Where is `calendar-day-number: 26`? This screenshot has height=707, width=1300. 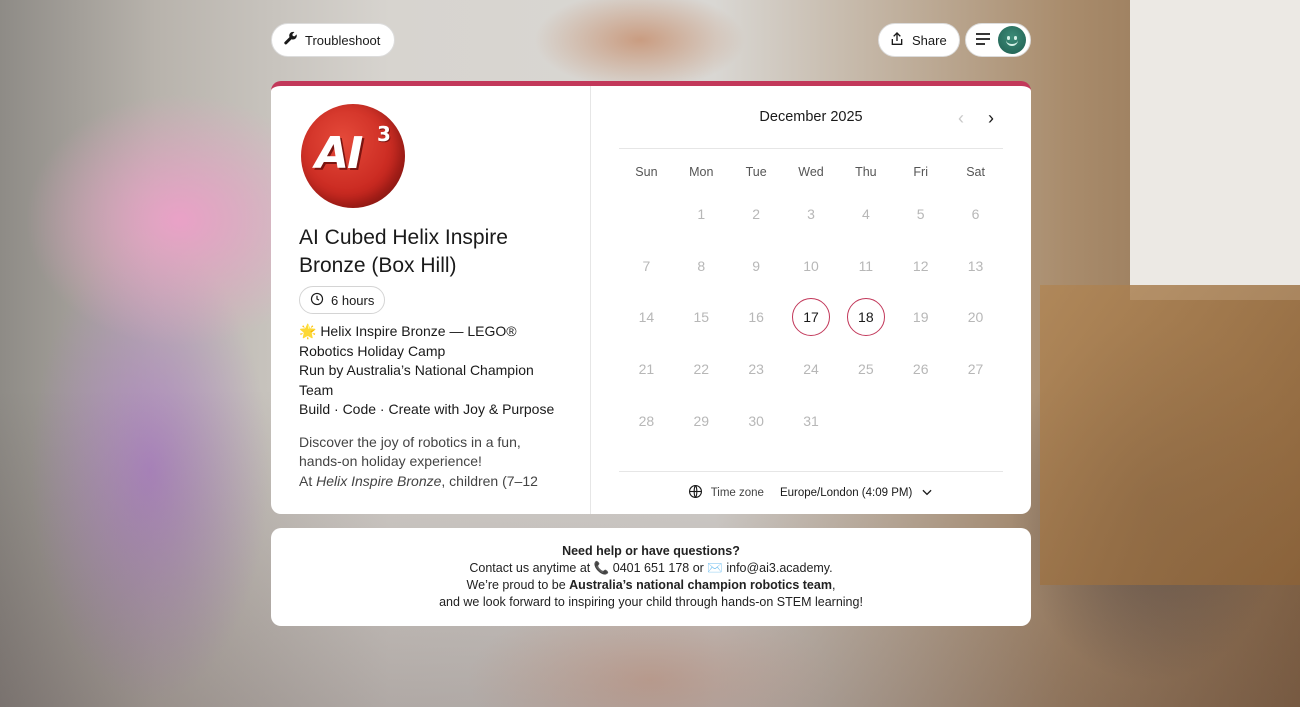 calendar-day-number: 26 is located at coordinates (920, 369).